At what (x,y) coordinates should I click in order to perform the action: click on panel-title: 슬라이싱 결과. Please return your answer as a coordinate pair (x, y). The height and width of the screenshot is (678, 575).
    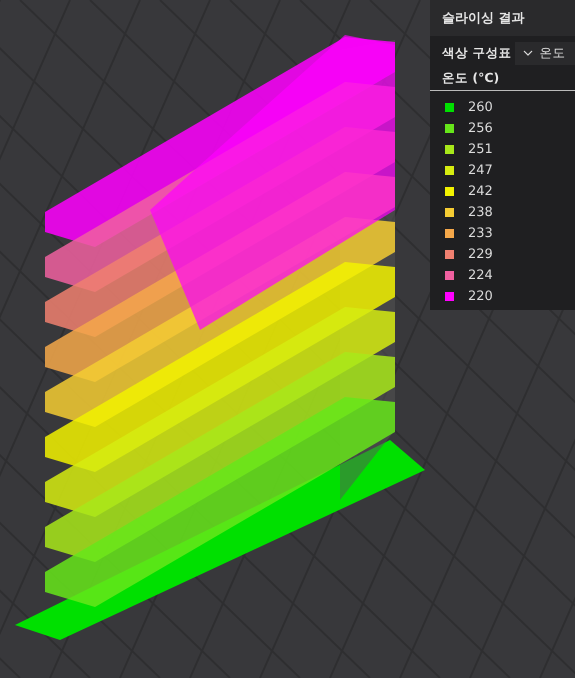
    Looking at the image, I should click on (502, 18).